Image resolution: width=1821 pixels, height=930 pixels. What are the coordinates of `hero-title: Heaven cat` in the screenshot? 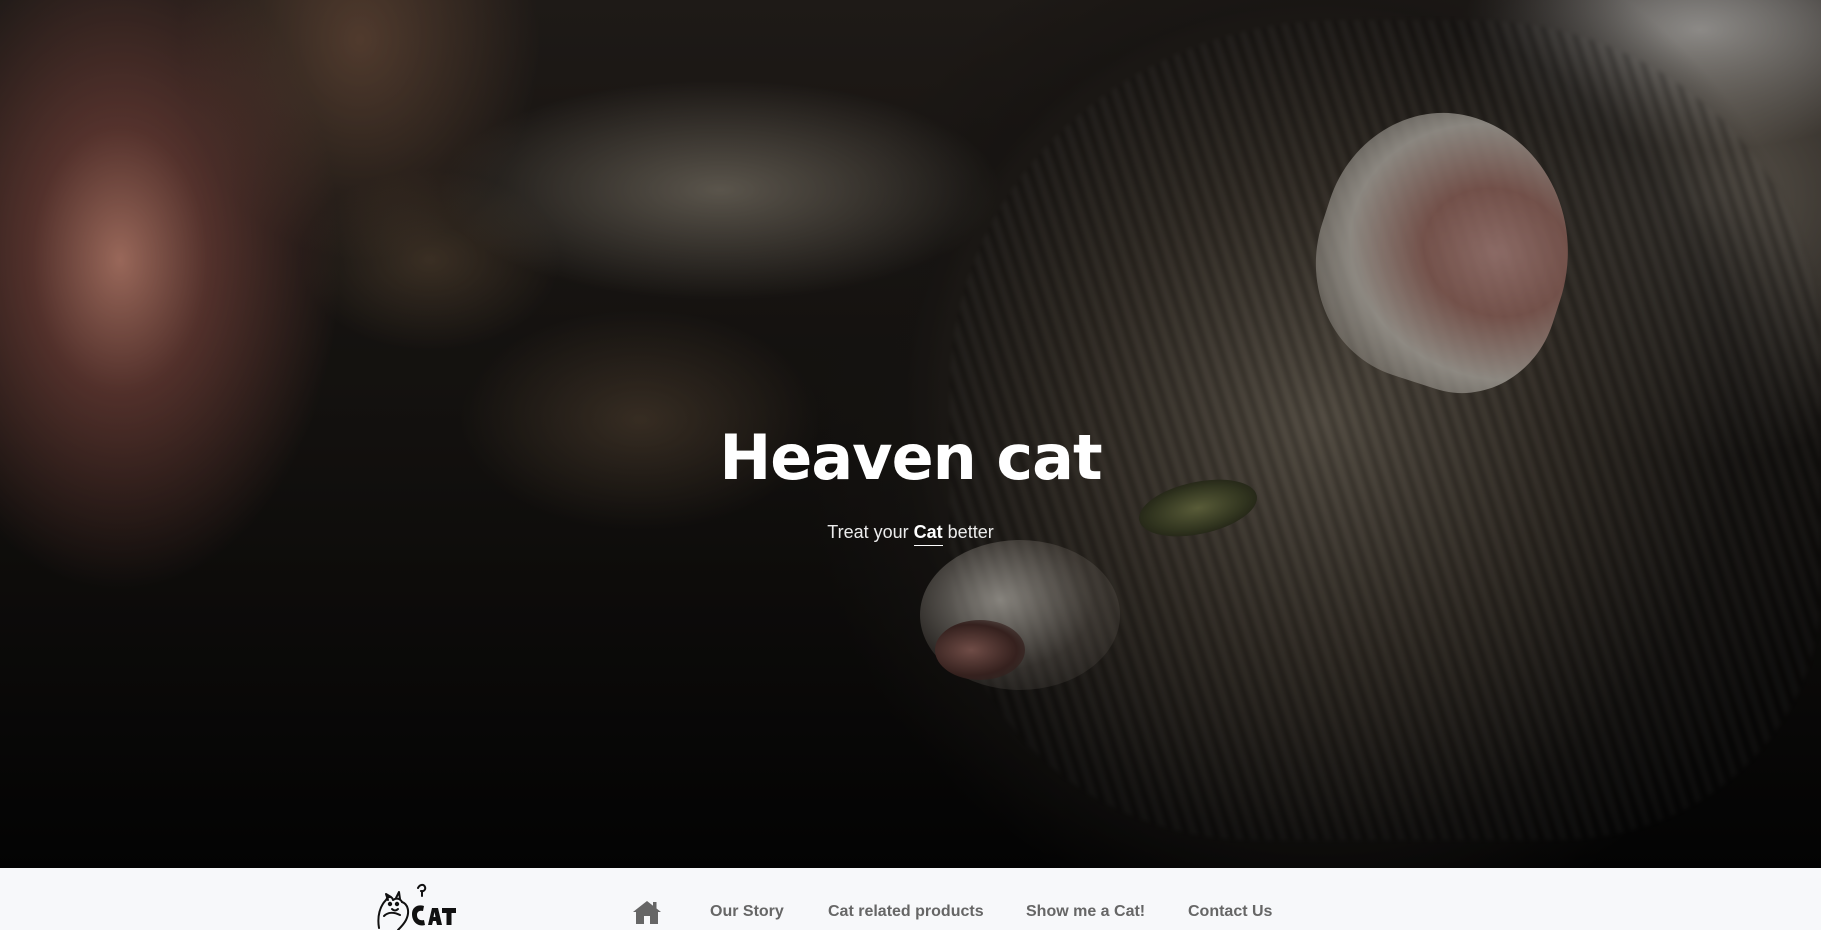 It's located at (910, 457).